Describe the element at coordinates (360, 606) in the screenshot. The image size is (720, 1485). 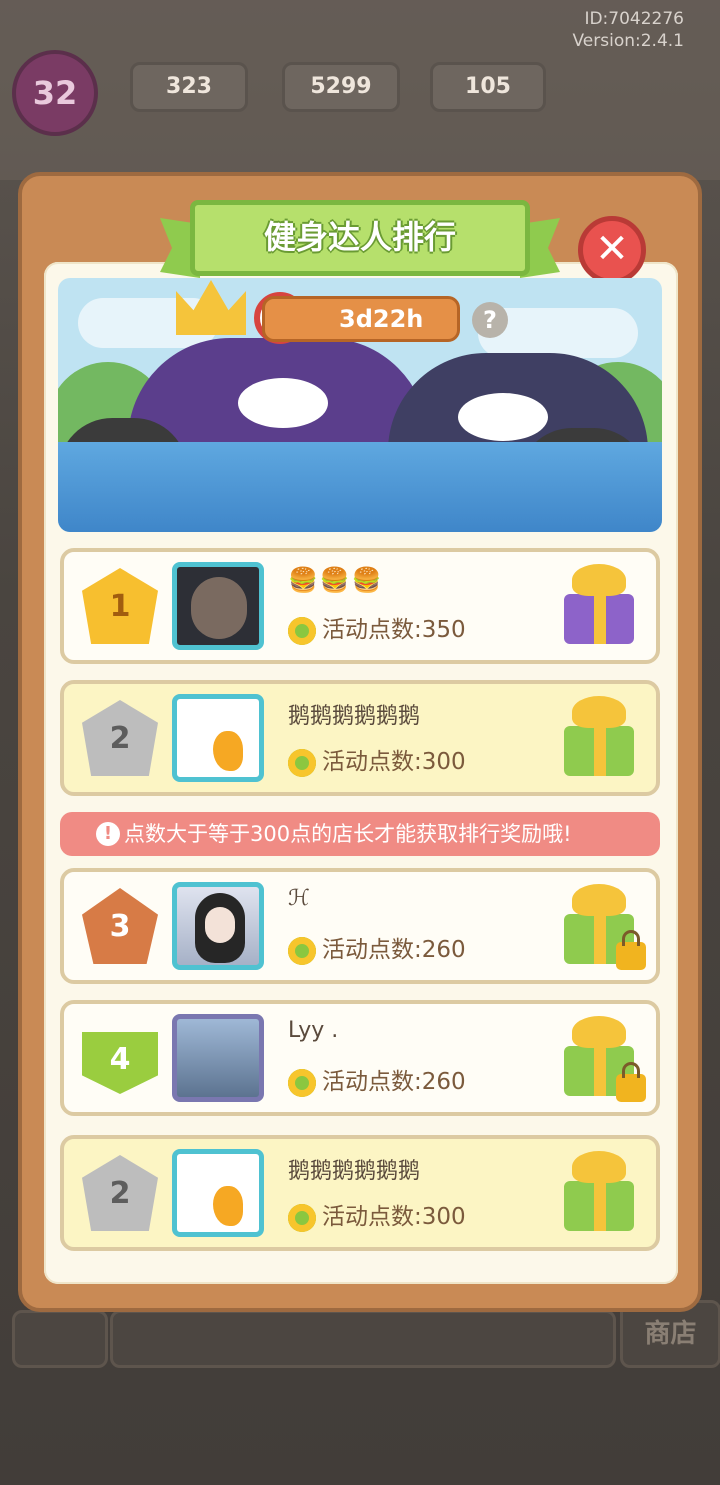
I see `rank-row: 1 🍔🍔🍔 活动点数:350` at that location.